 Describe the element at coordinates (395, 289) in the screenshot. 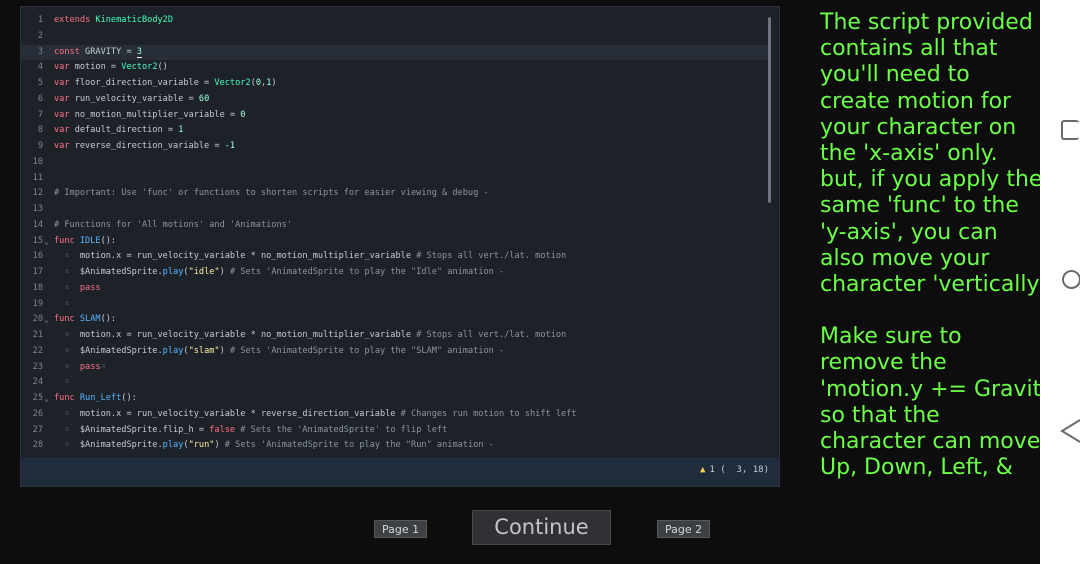

I see `code-line: 18 ¤ pass` at that location.